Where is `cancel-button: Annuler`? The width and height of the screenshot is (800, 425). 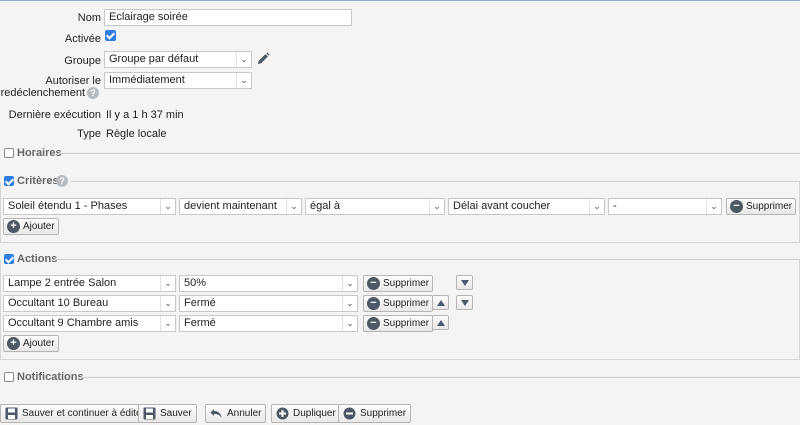 cancel-button: Annuler is located at coordinates (236, 413).